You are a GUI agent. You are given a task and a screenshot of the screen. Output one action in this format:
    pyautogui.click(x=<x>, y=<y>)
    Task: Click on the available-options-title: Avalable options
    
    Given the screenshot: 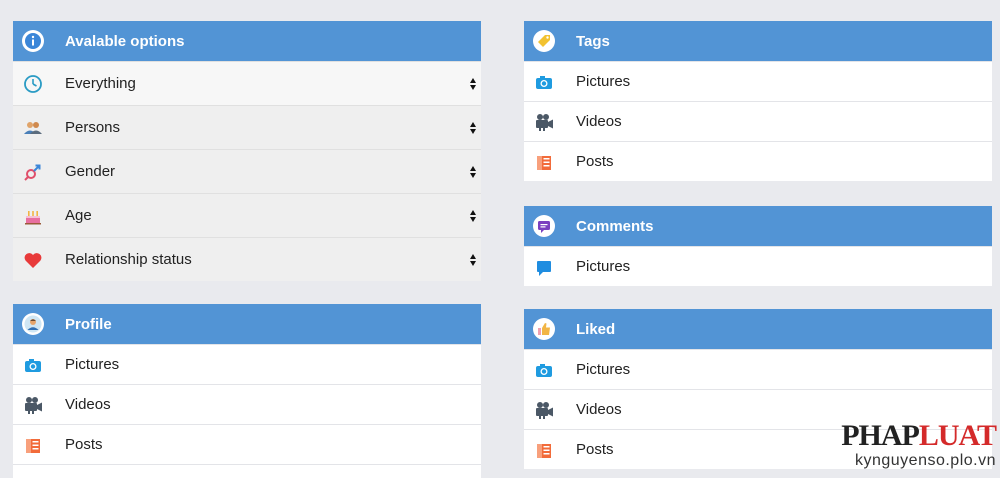 What is the action you would take?
    pyautogui.click(x=125, y=41)
    